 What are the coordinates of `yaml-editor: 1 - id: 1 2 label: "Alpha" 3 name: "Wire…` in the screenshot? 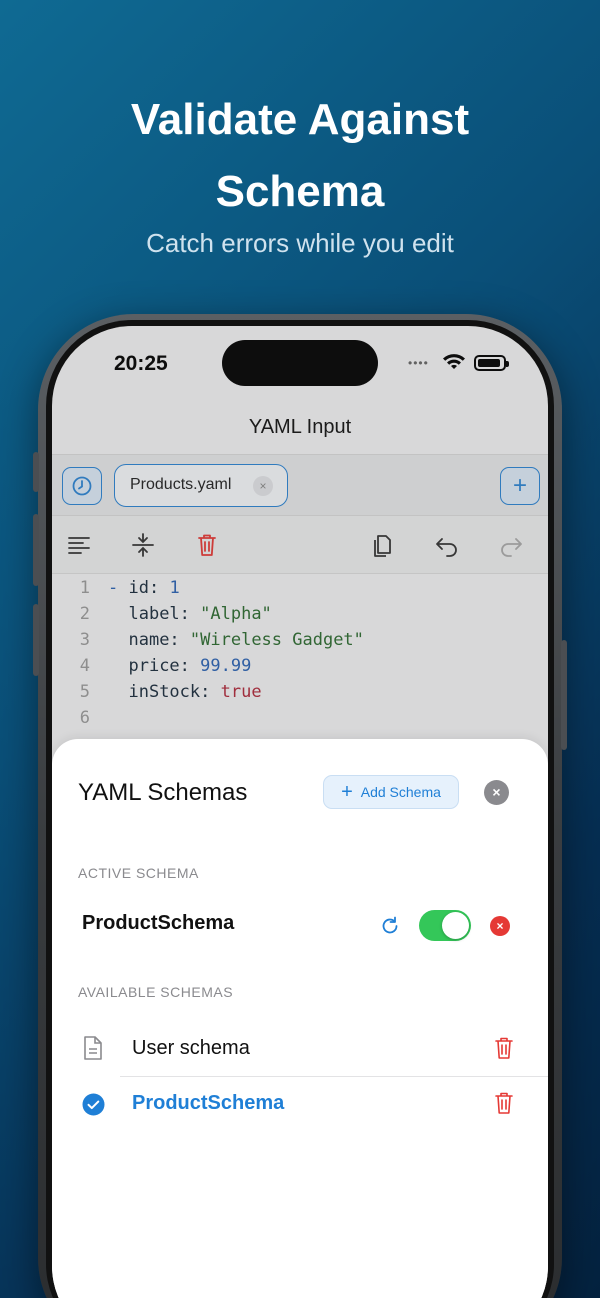 It's located at (300, 661).